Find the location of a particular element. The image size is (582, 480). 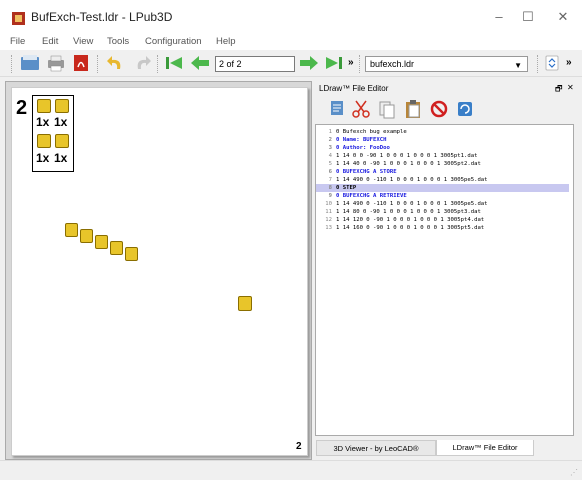

next-page-icon is located at coordinates (309, 63).